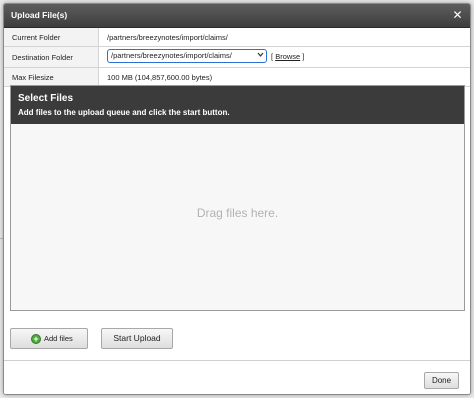  What do you see at coordinates (51, 77) in the screenshot?
I see `max-filesize-label: Max Filesize` at bounding box center [51, 77].